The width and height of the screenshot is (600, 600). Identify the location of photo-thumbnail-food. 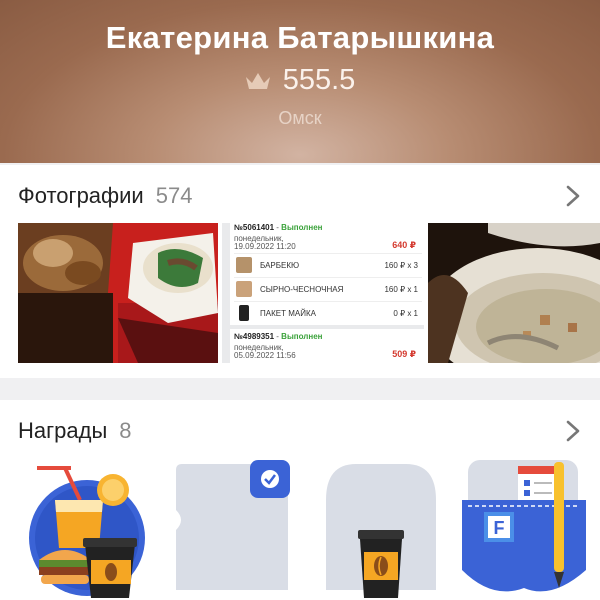
(118, 293).